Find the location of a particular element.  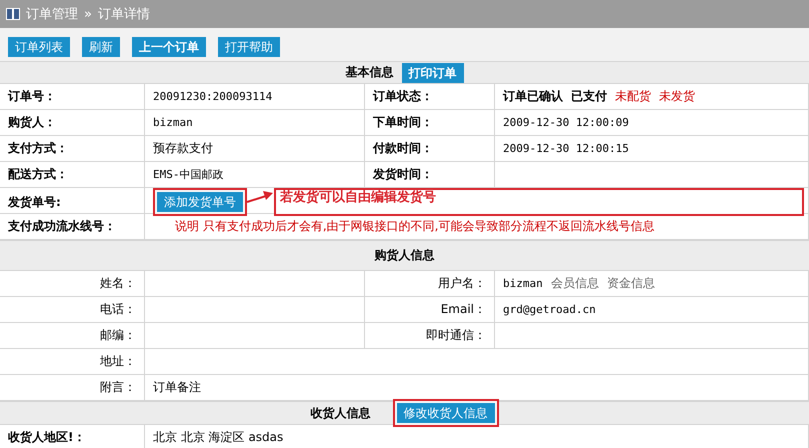

note-text: 说明 只有支付成功后才会有,由于网银接口的不同,可能会导致部分流程不返回流水线号信息 is located at coordinates (414, 226).